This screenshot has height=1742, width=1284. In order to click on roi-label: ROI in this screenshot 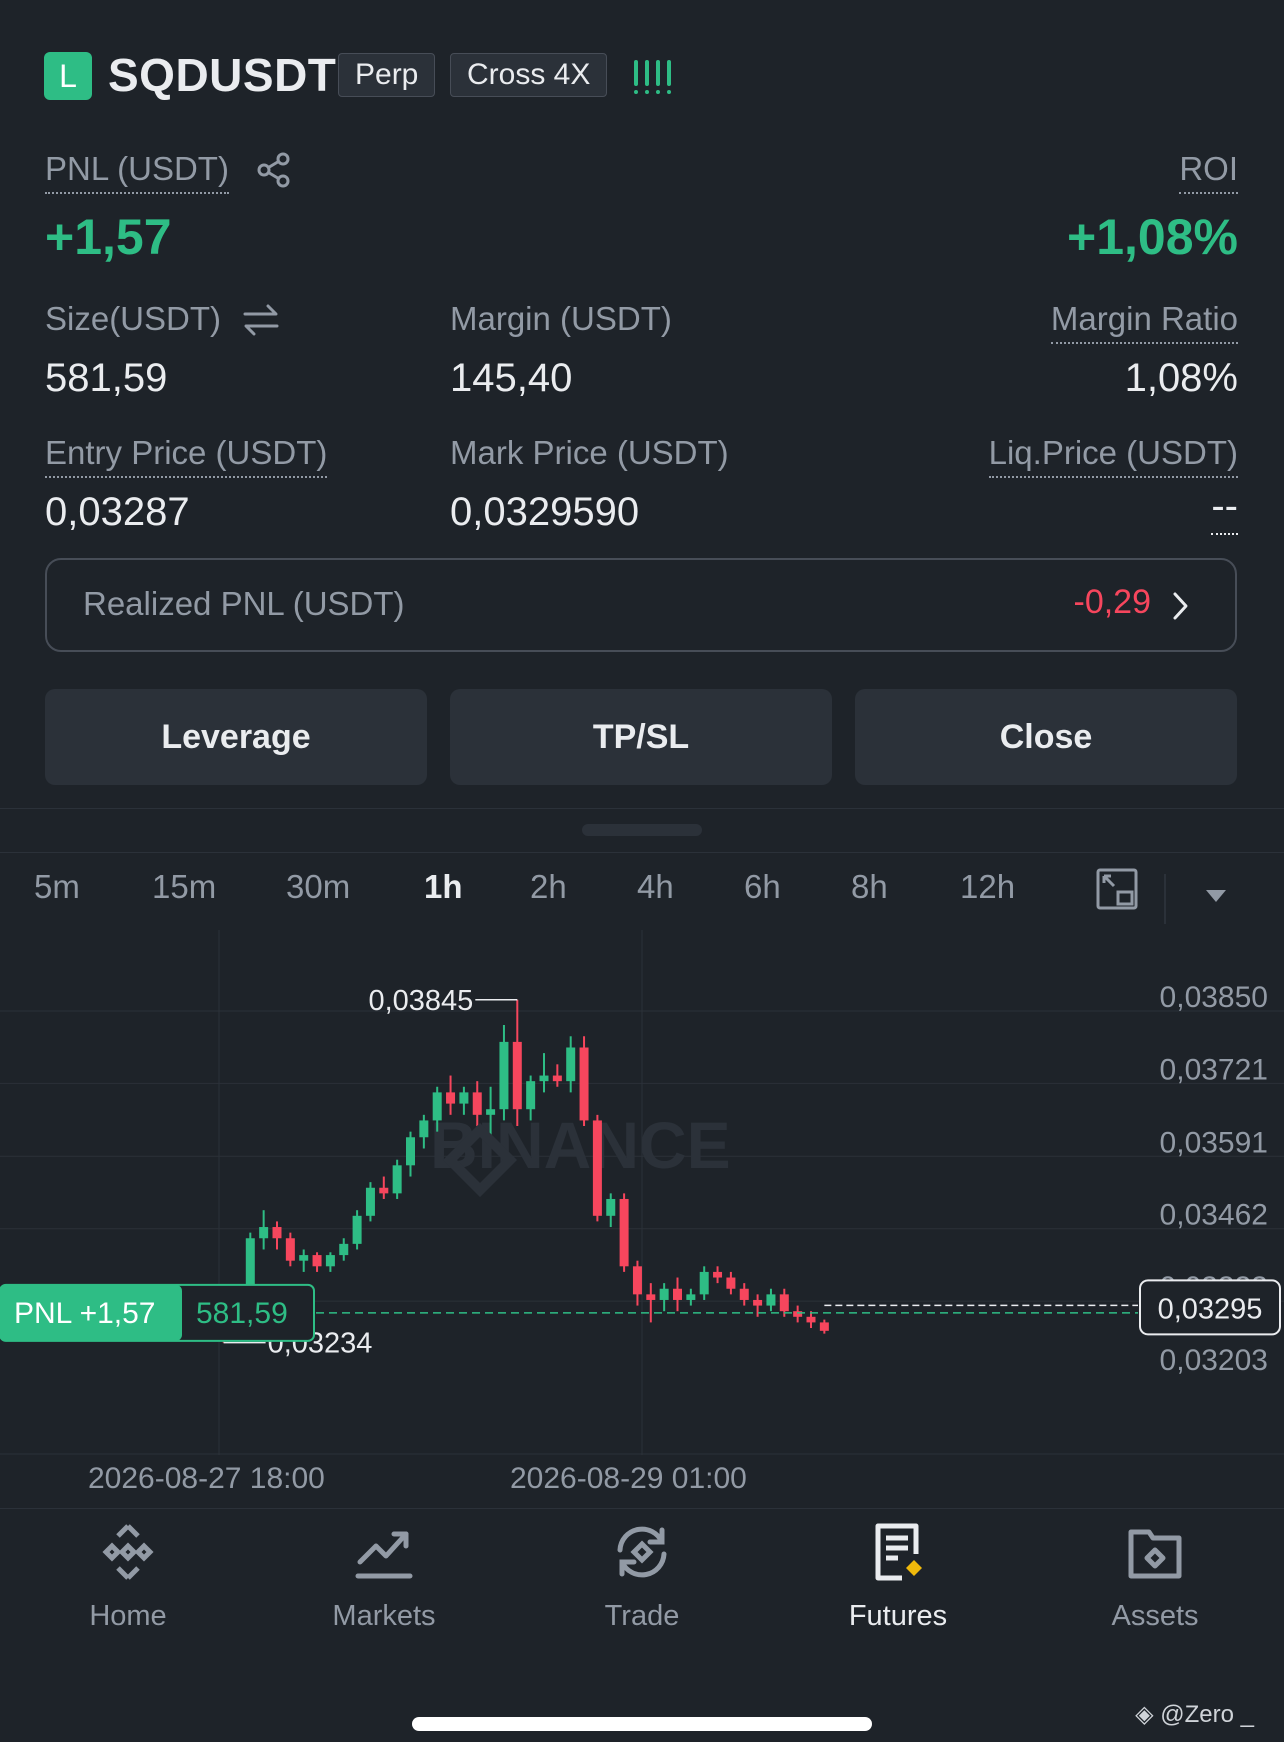, I will do `click(1208, 172)`.